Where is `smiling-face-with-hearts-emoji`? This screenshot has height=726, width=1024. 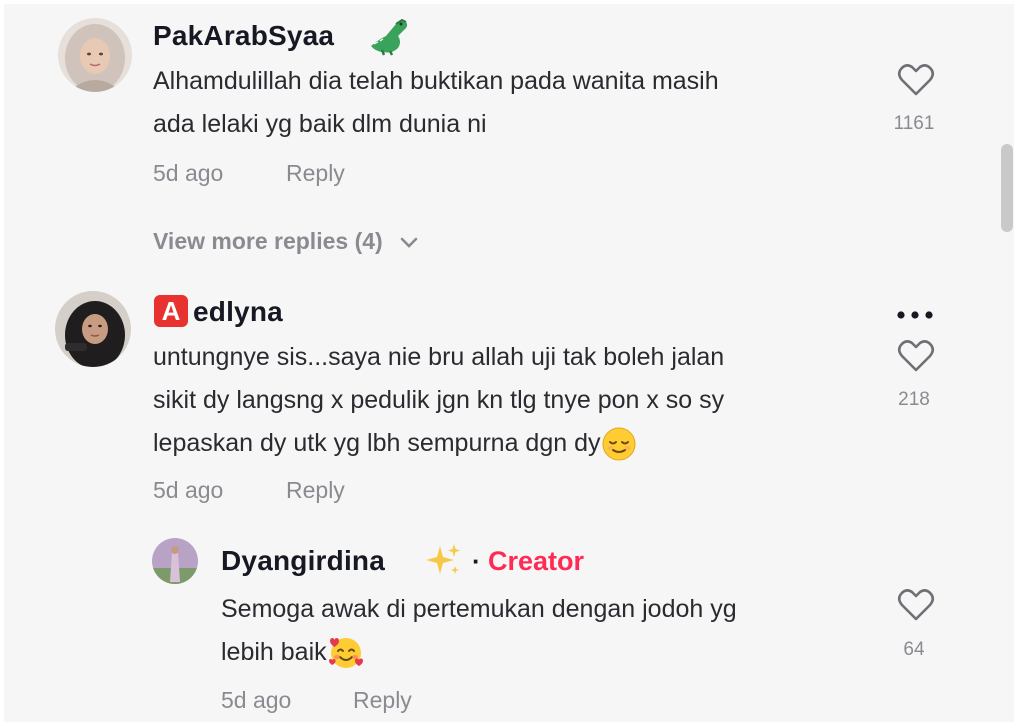
smiling-face-with-hearts-emoji is located at coordinates (346, 653).